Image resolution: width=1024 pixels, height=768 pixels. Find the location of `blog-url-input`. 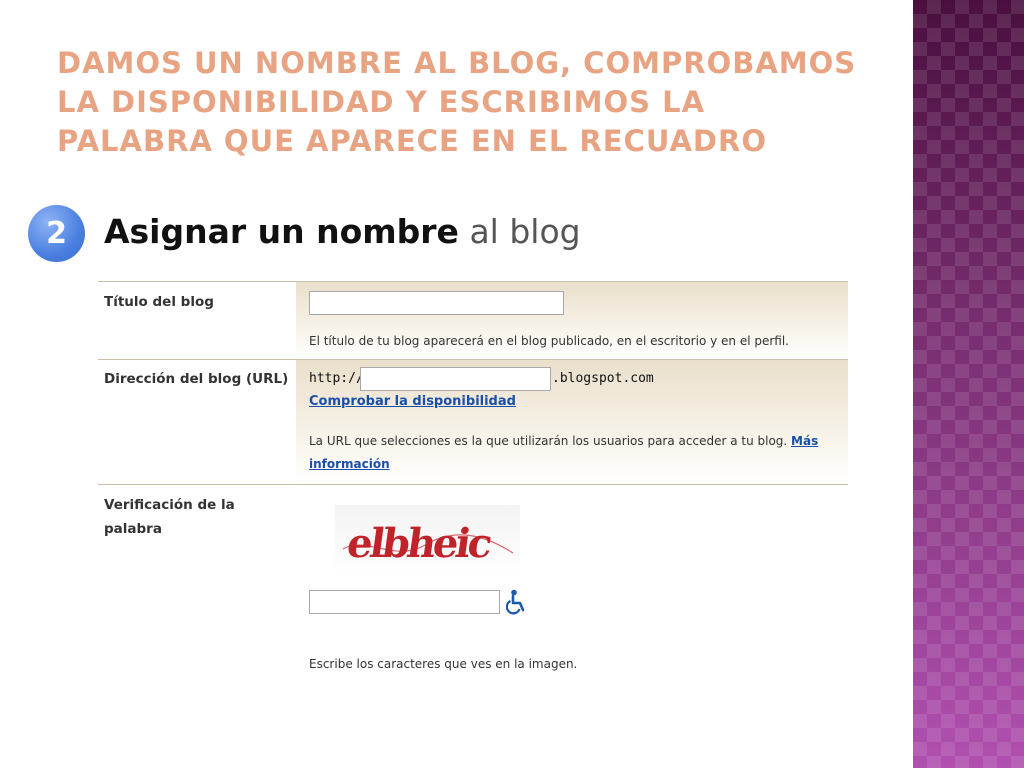

blog-url-input is located at coordinates (455, 379).